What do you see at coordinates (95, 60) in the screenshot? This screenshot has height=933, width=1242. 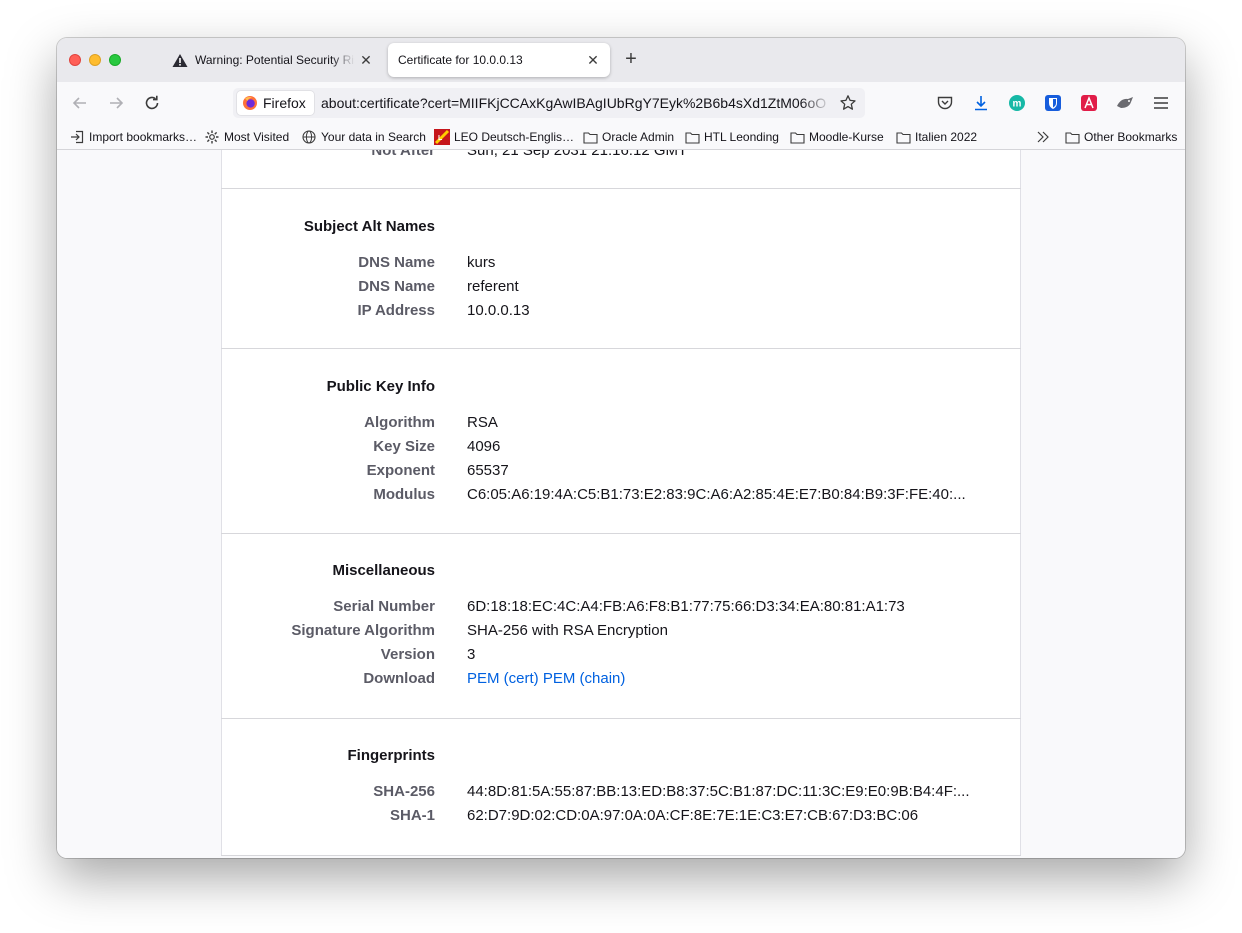 I see `window-minimize-button` at bounding box center [95, 60].